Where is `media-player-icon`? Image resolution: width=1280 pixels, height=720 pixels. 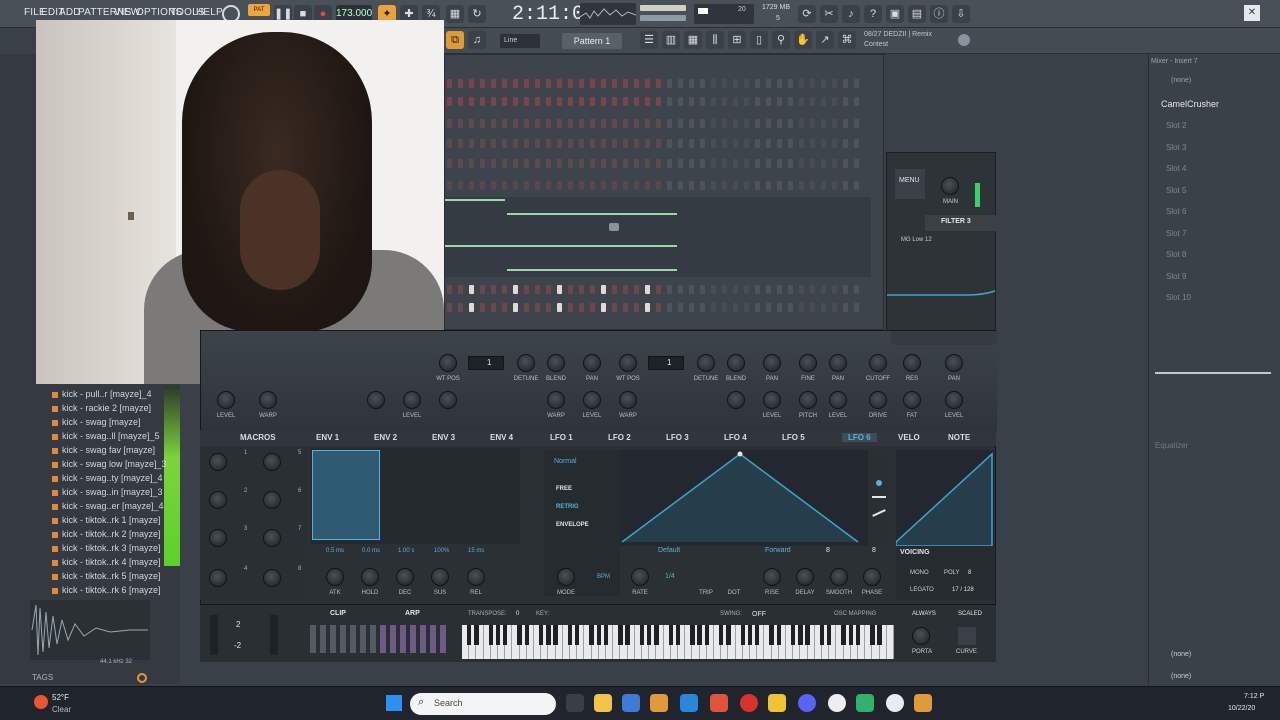 media-player-icon is located at coordinates (837, 703).